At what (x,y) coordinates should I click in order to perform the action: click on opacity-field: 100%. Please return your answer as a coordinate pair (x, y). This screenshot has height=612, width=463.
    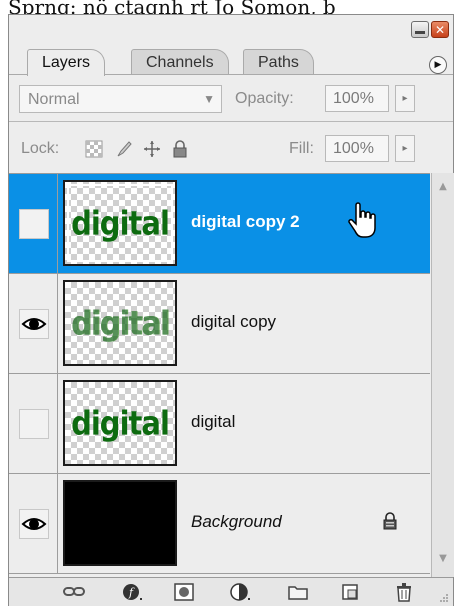
    Looking at the image, I should click on (357, 98).